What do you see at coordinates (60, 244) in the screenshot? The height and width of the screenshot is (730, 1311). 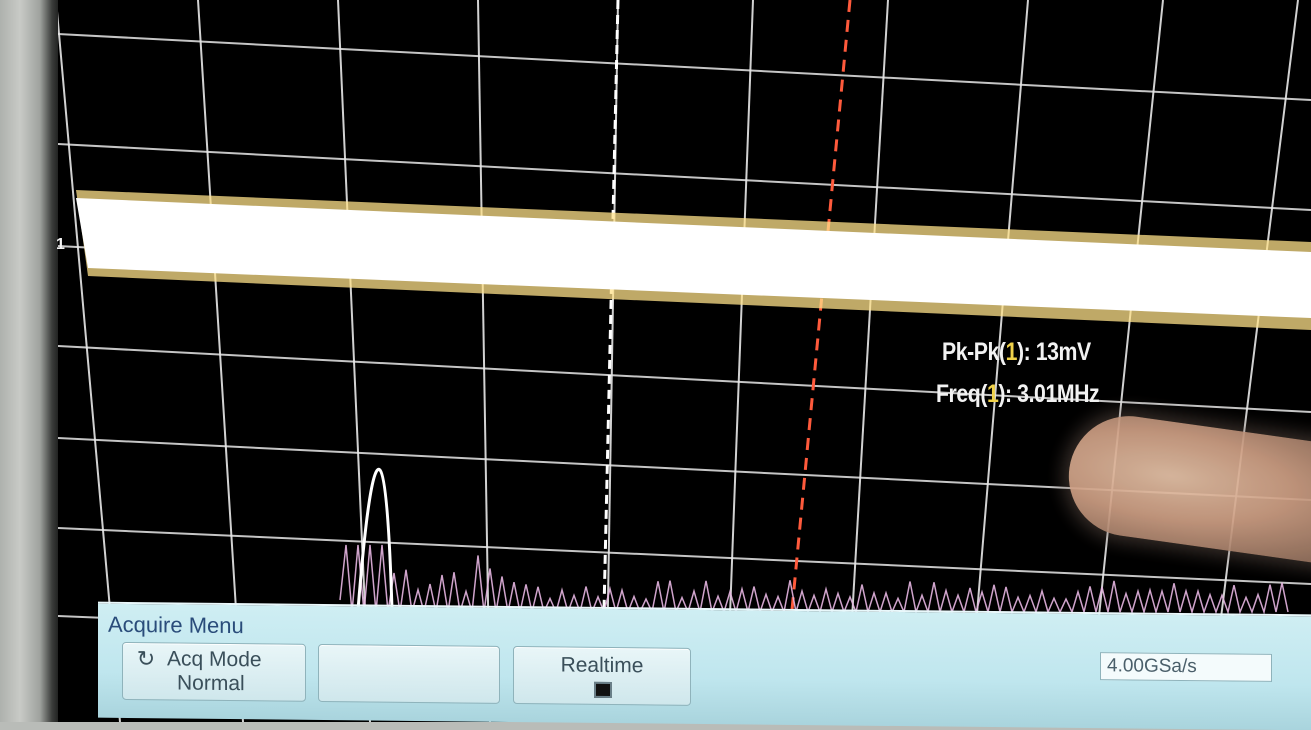 I see `channel-1-marker: 1` at bounding box center [60, 244].